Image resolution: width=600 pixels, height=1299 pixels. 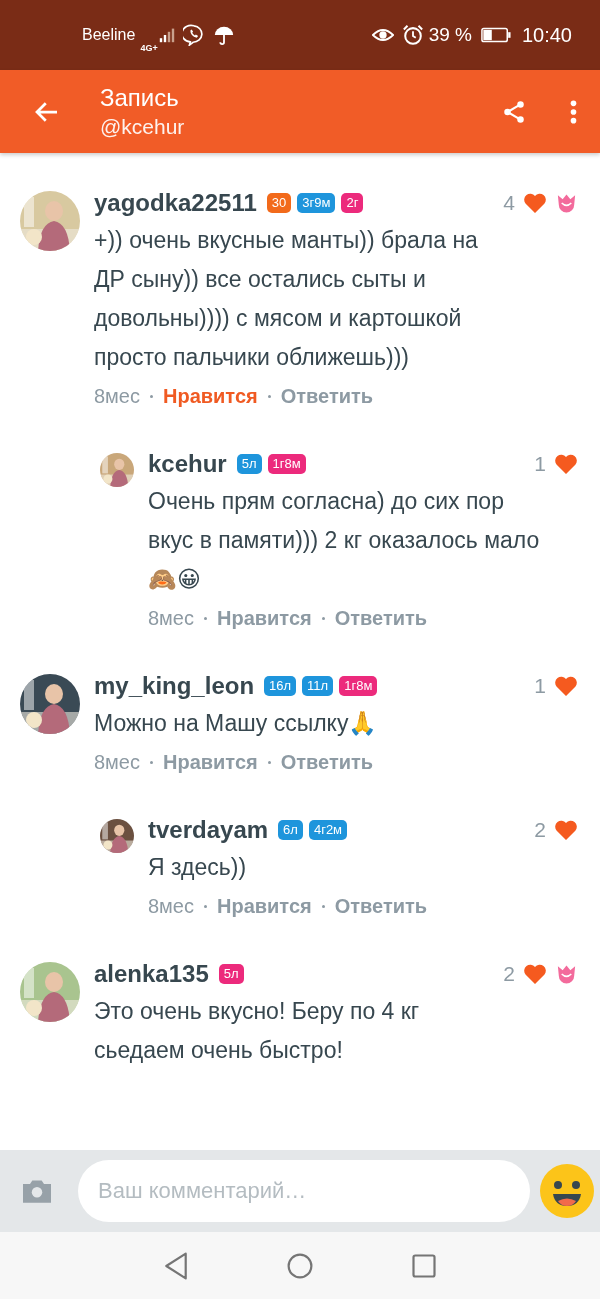 I want to click on share-icon, so click(x=514, y=111).